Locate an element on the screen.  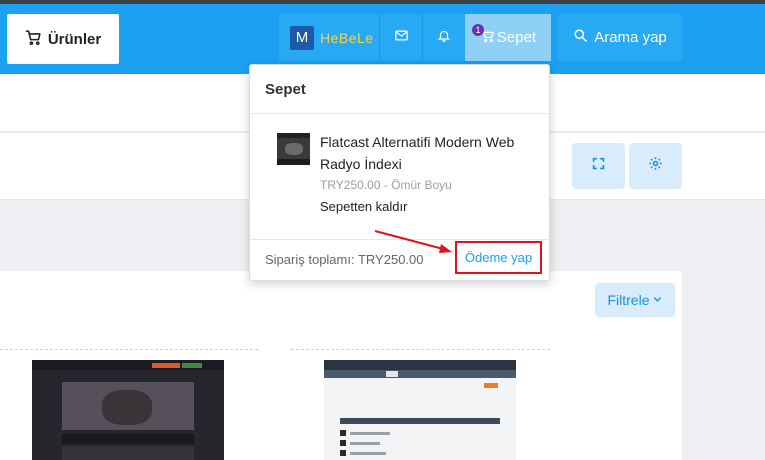
search-icon is located at coordinates (580, 37).